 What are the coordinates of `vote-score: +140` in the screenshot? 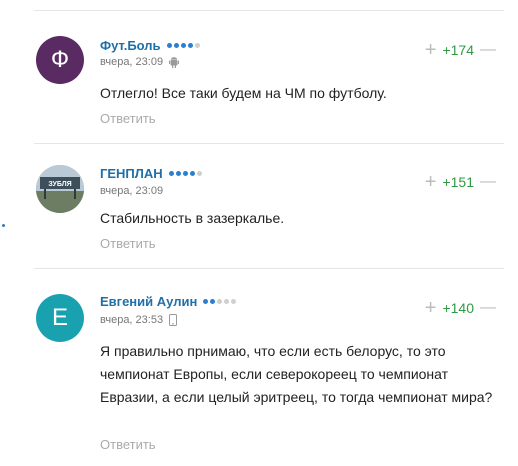 It's located at (458, 308).